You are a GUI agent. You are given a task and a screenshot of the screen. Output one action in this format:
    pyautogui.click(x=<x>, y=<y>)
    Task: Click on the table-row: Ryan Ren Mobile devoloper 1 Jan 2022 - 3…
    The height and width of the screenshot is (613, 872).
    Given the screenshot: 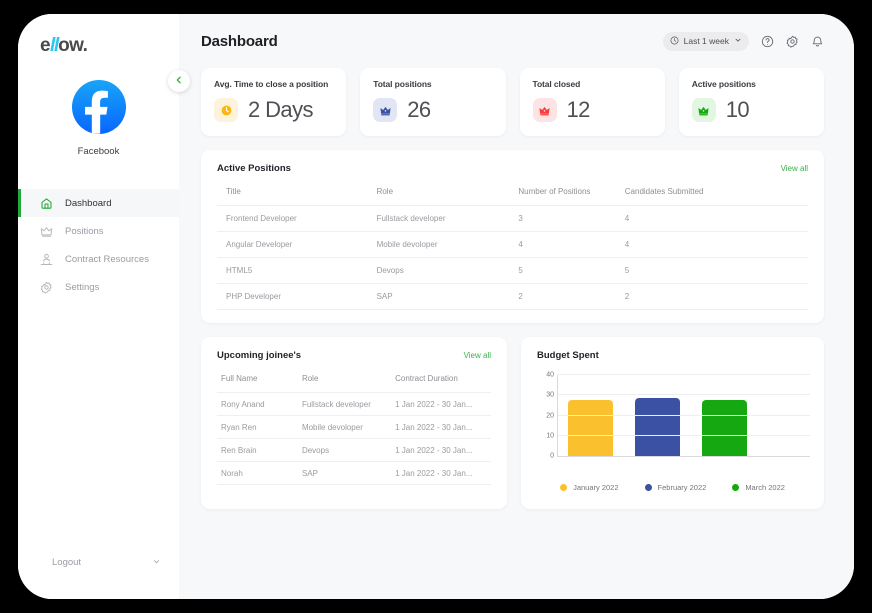 What is the action you would take?
    pyautogui.click(x=354, y=427)
    